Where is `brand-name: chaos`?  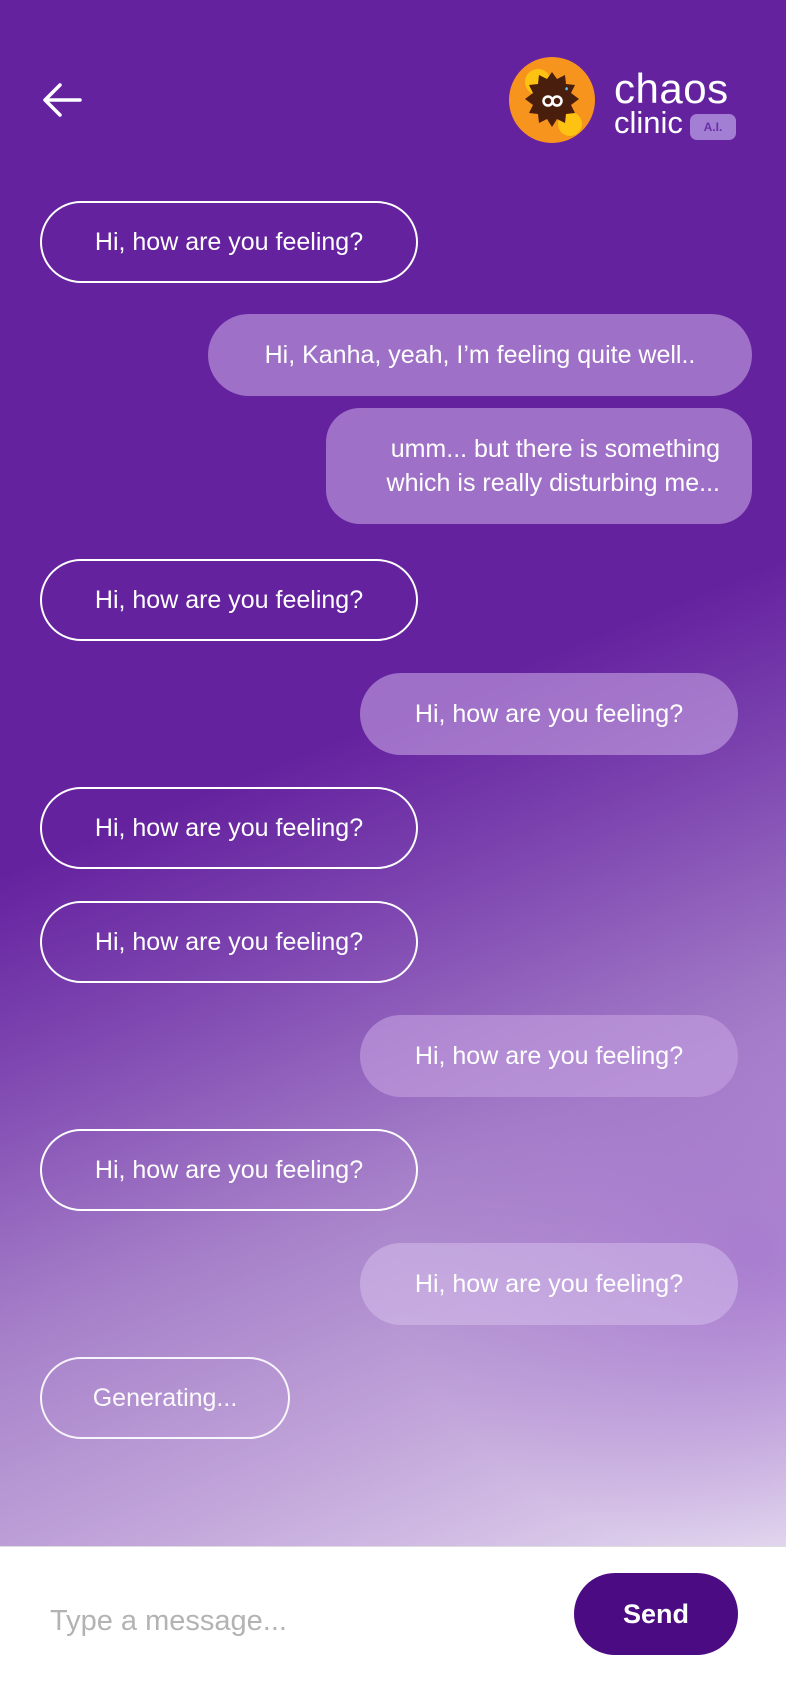 brand-name: chaos is located at coordinates (671, 88).